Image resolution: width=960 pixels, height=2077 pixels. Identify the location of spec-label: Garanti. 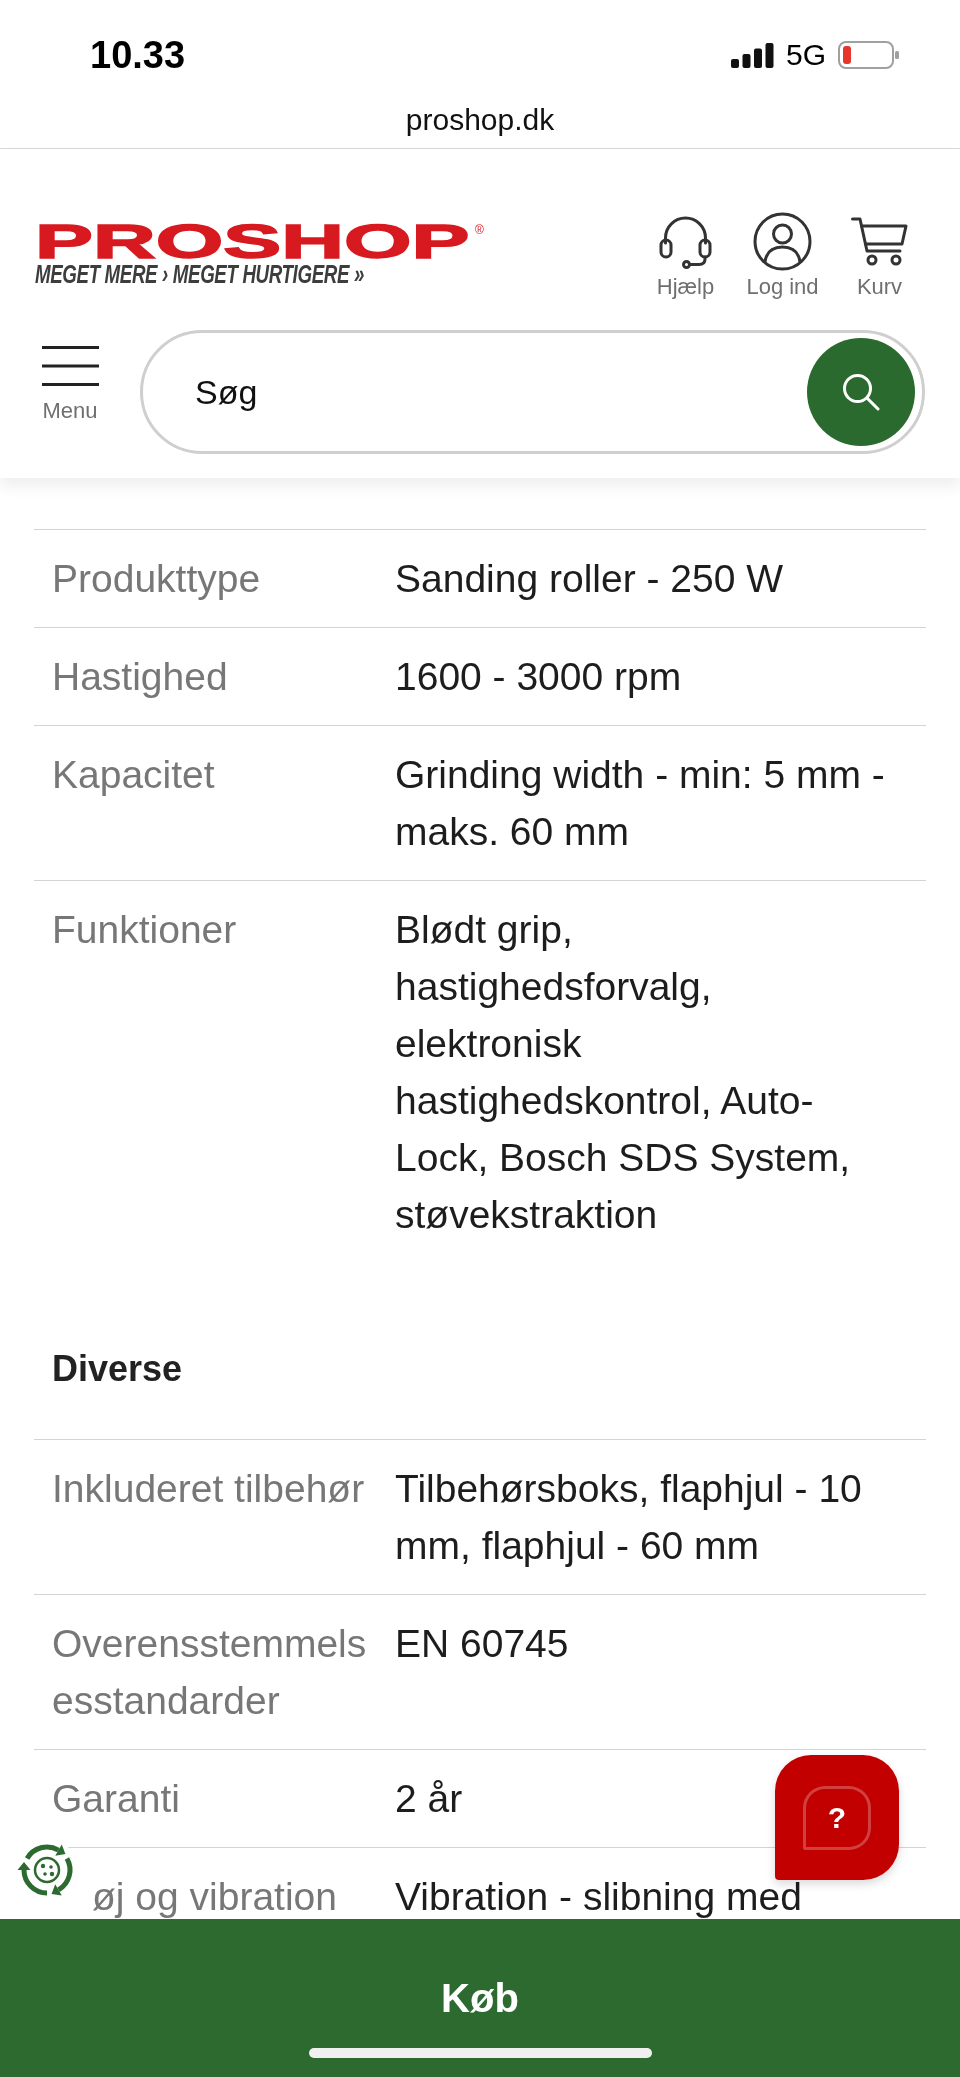
(116, 1798).